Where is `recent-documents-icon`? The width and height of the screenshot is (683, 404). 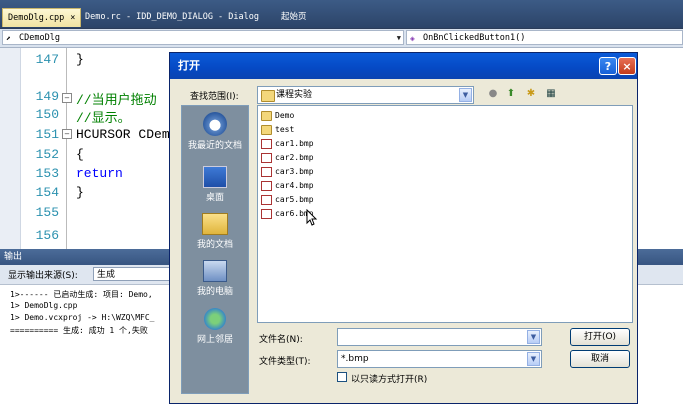 recent-documents-icon is located at coordinates (215, 124).